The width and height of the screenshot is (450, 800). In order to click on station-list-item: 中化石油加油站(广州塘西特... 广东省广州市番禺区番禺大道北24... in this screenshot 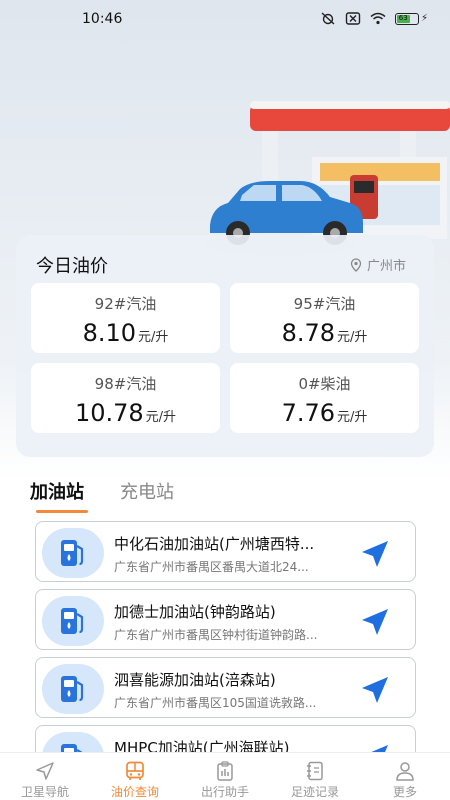, I will do `click(225, 551)`.